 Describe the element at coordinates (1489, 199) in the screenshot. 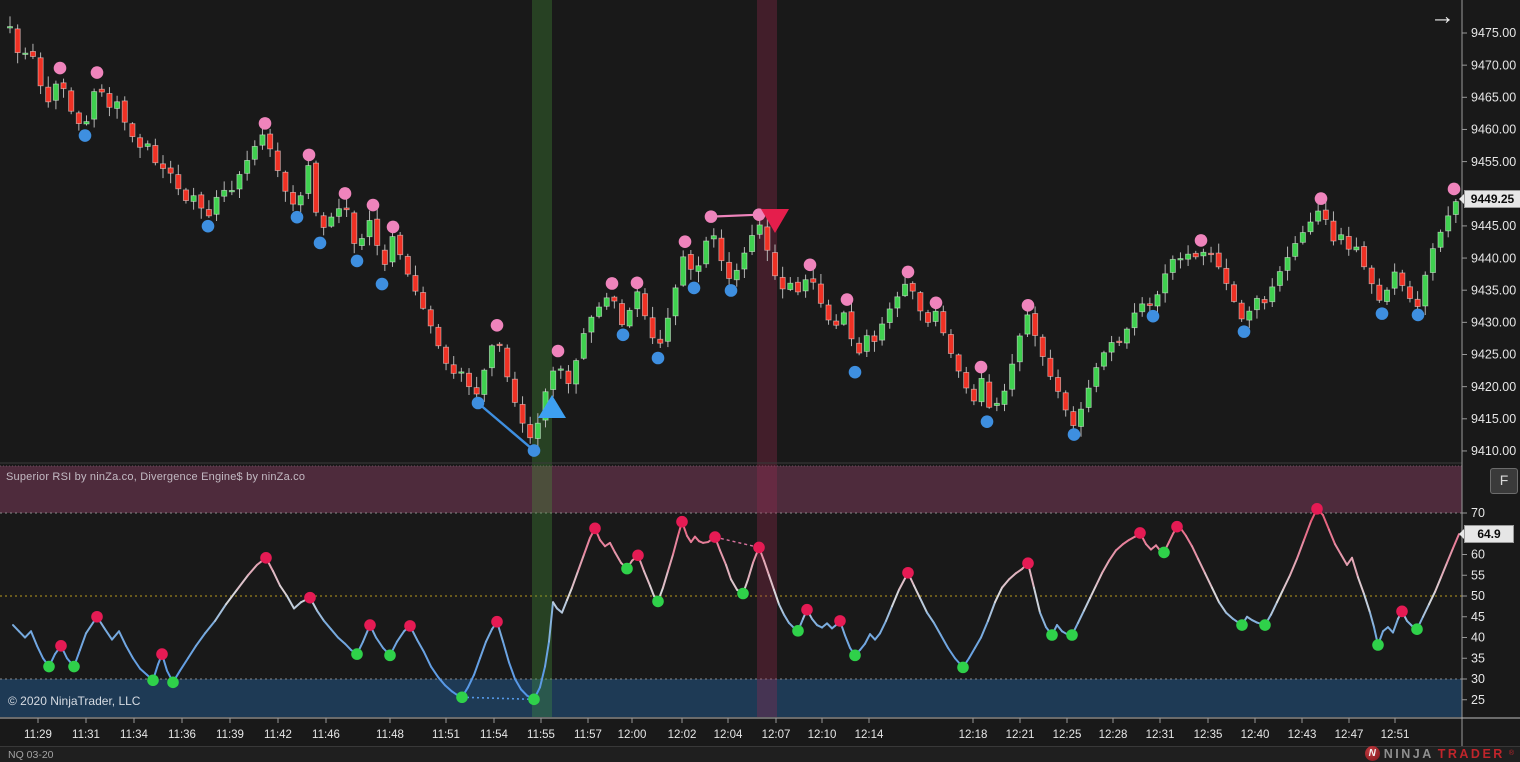

I see `last-price-badge: 9449.25` at that location.